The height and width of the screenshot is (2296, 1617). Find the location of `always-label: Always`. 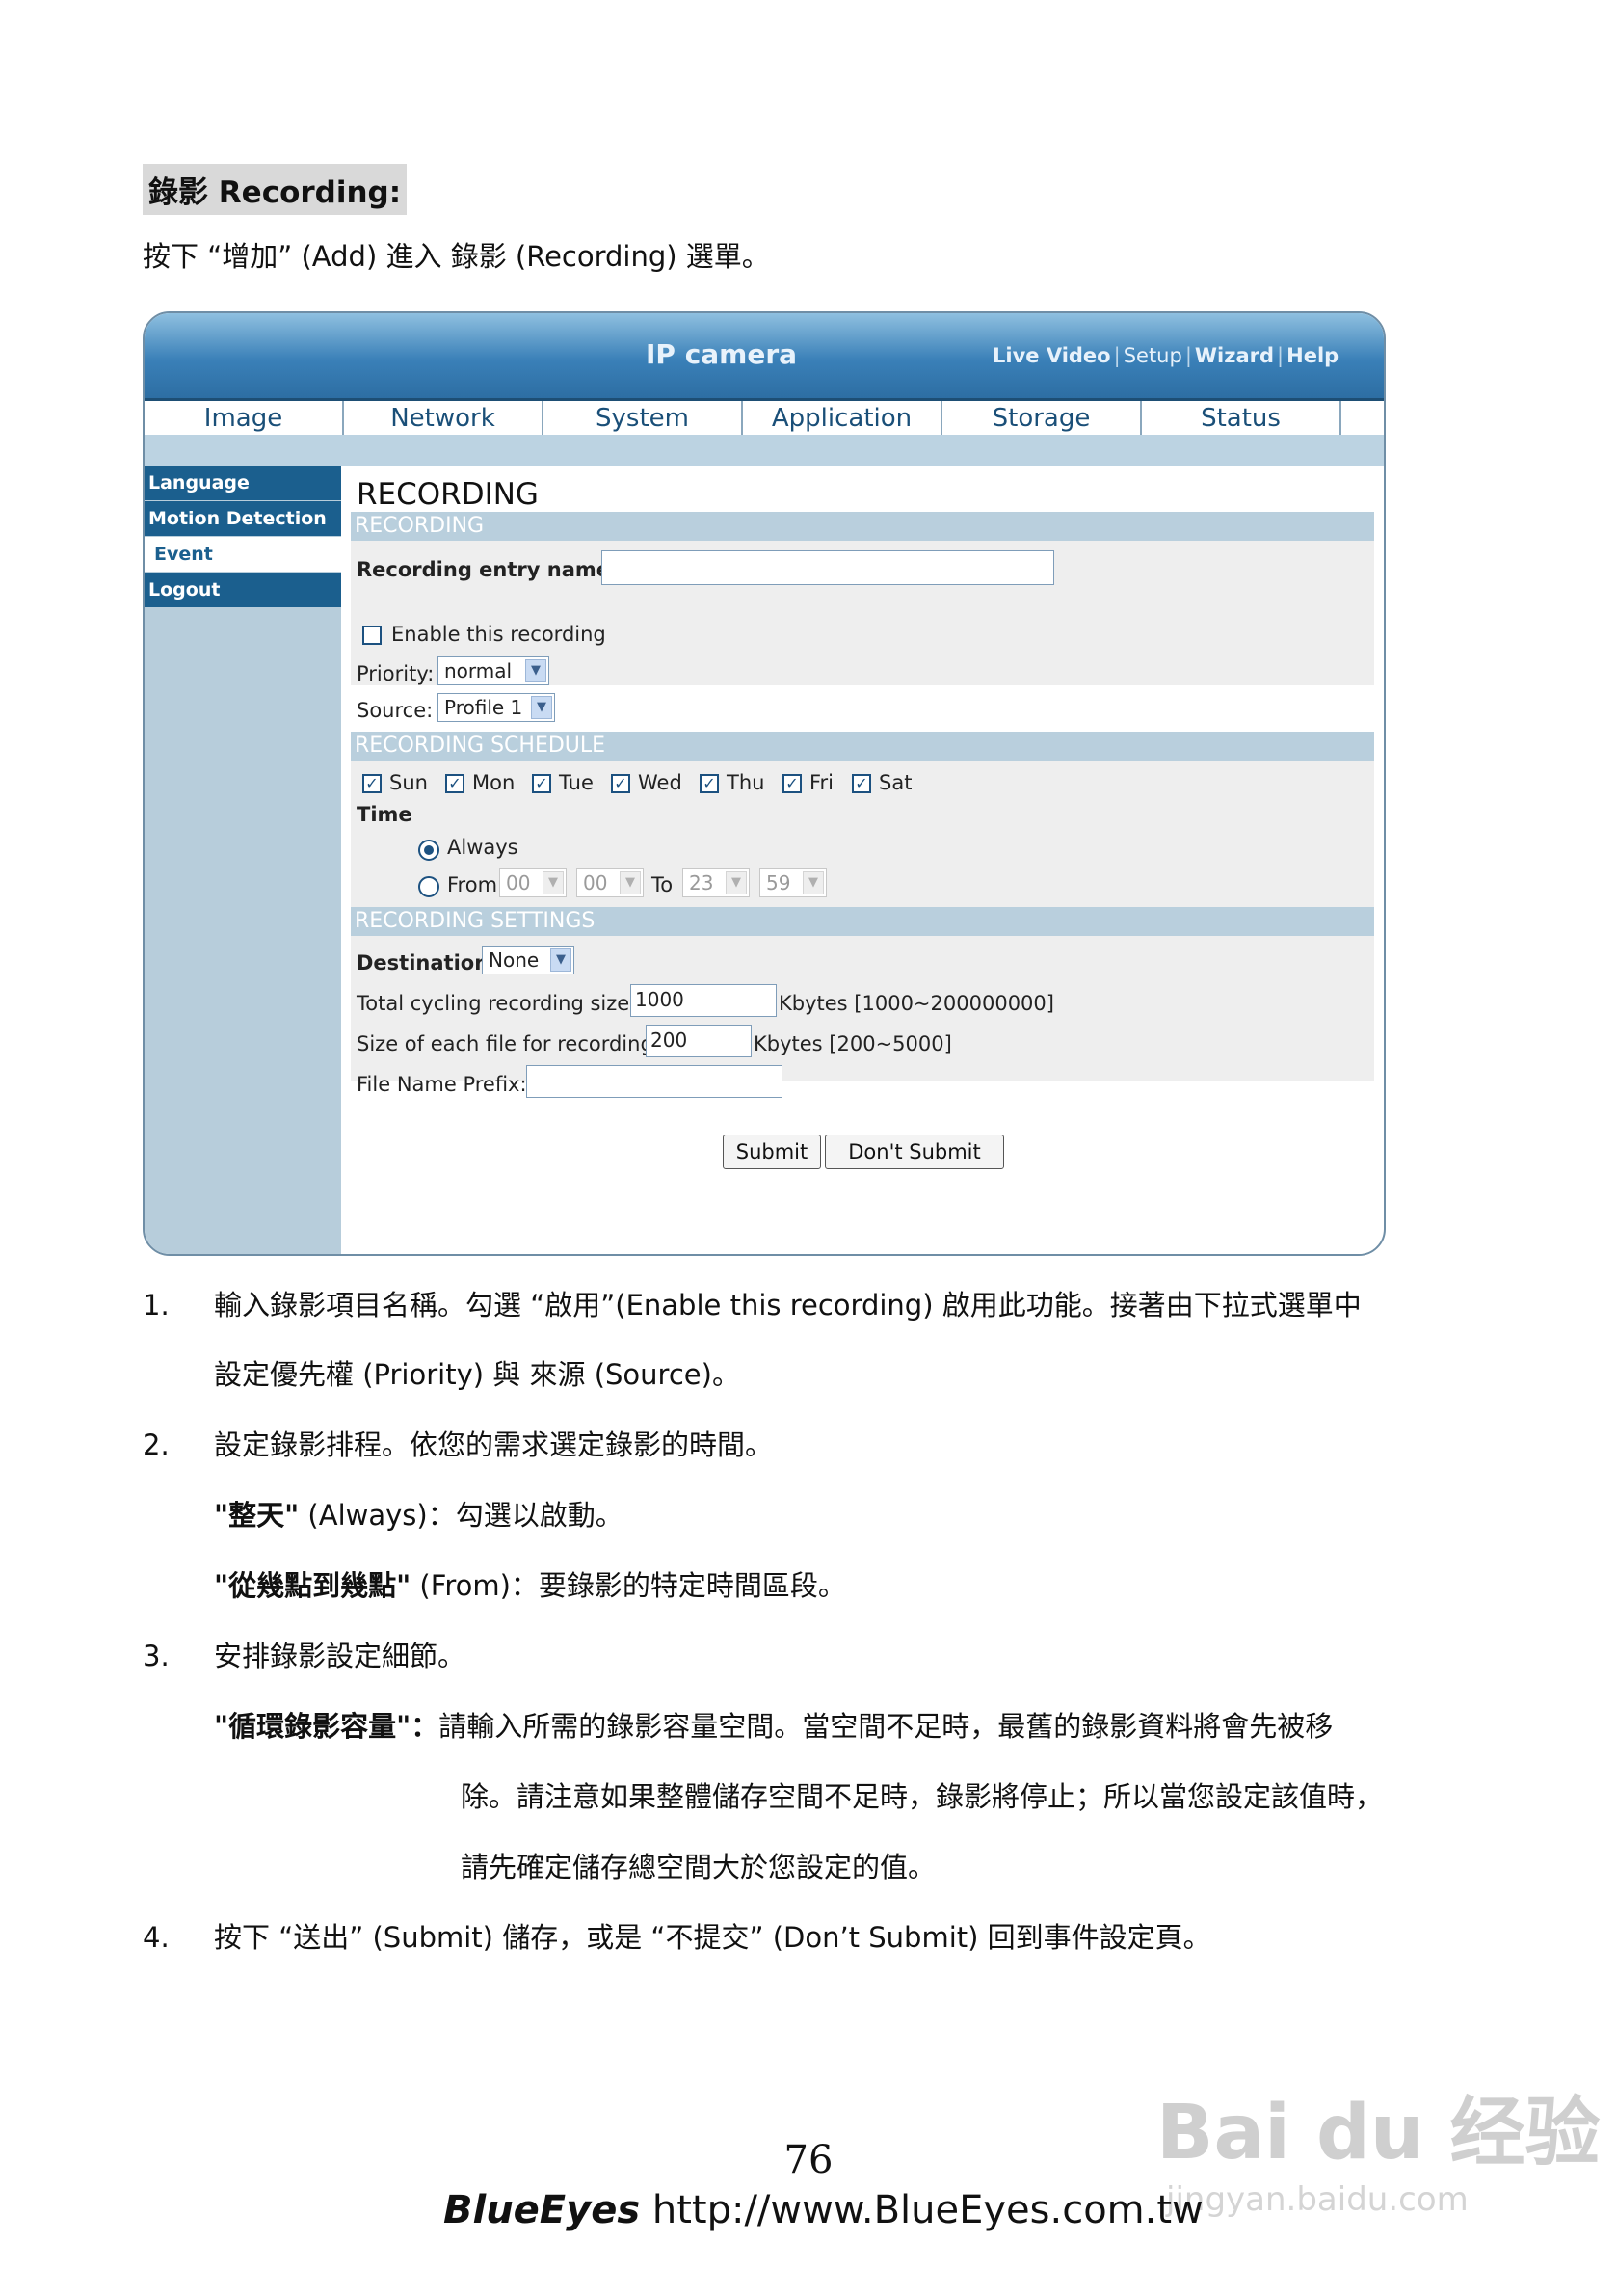

always-label: Always is located at coordinates (482, 848).